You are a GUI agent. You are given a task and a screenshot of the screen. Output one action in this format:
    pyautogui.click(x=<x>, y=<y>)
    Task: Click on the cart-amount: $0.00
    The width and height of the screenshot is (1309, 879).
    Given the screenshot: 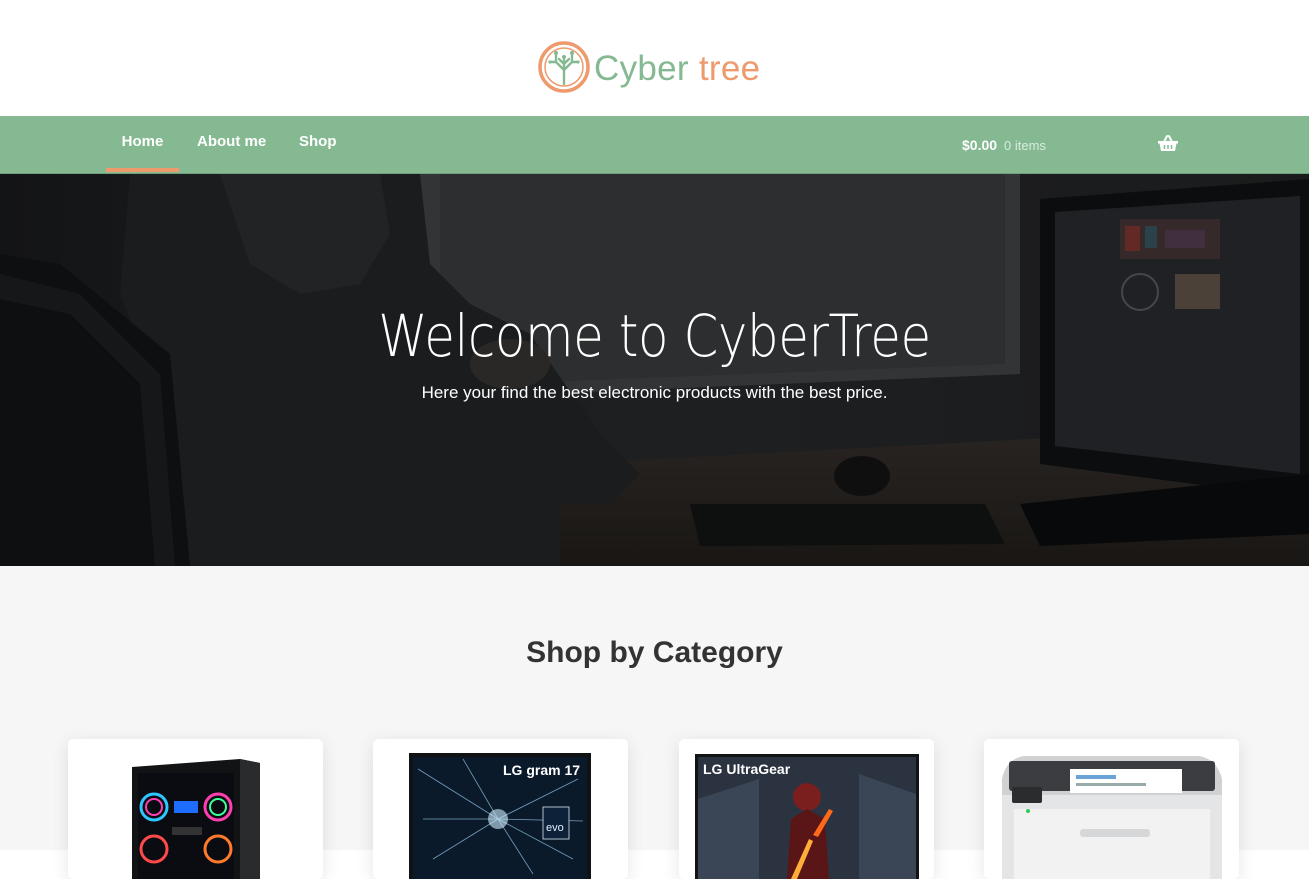 What is the action you would take?
    pyautogui.click(x=980, y=145)
    